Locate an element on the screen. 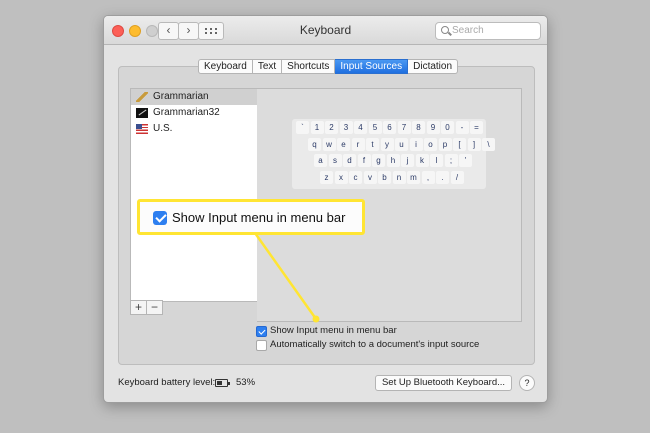  callout-zoom: Show Input menu in menu bar is located at coordinates (251, 217).